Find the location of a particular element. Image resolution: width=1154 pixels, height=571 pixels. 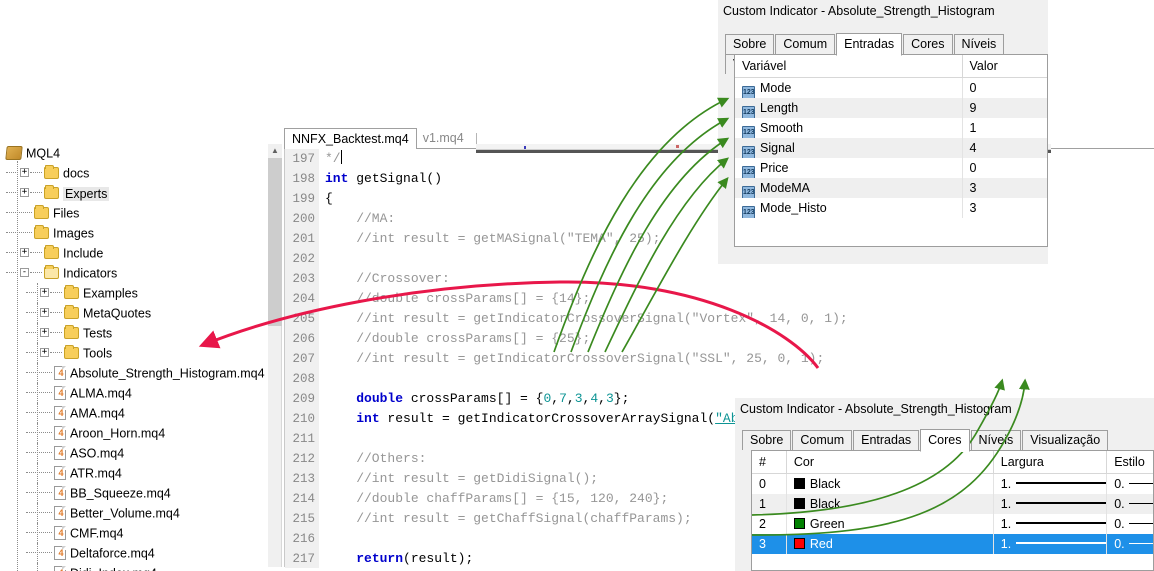

tree-expander-minus-icon: - is located at coordinates (24, 273).